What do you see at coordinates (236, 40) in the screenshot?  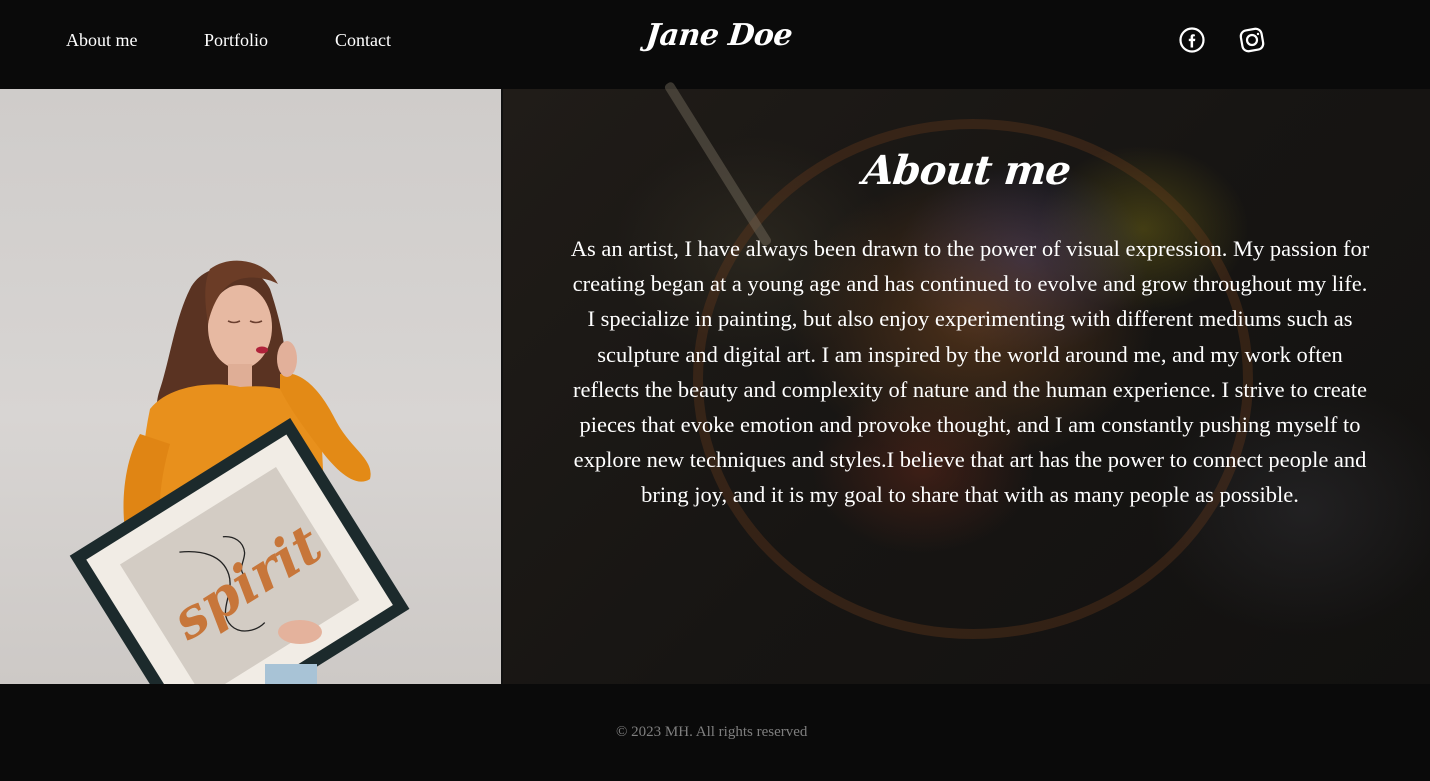 I see `nav-link-portfolio: Portfolio` at bounding box center [236, 40].